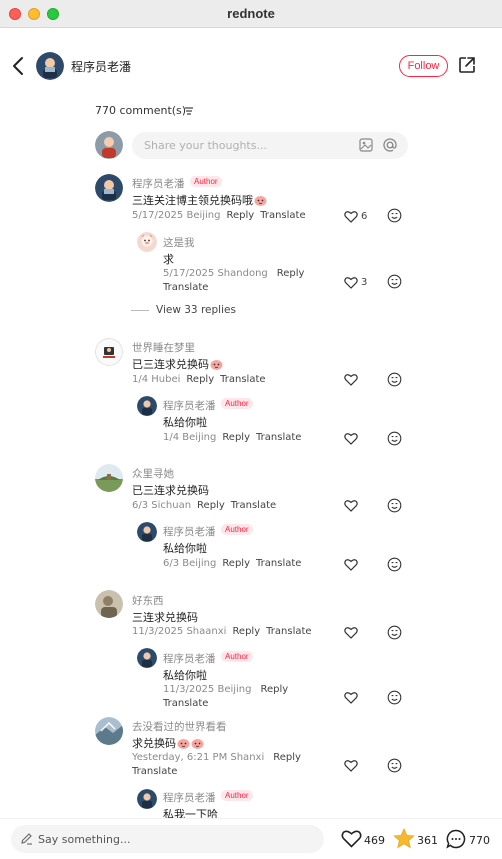 The image size is (502, 859). Describe the element at coordinates (189, 111) in the screenshot. I see `sort-icon` at that location.